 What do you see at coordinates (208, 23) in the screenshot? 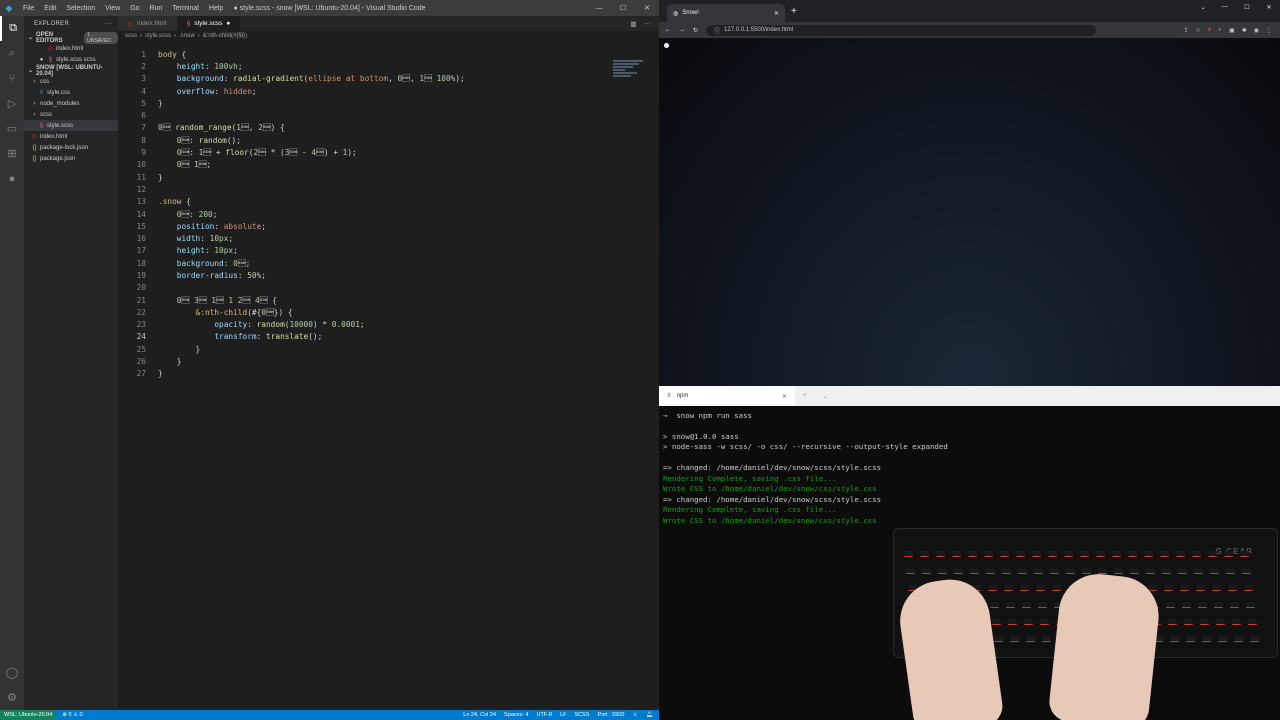
I see `tab-style-scss: § style.scss ●` at bounding box center [208, 23].